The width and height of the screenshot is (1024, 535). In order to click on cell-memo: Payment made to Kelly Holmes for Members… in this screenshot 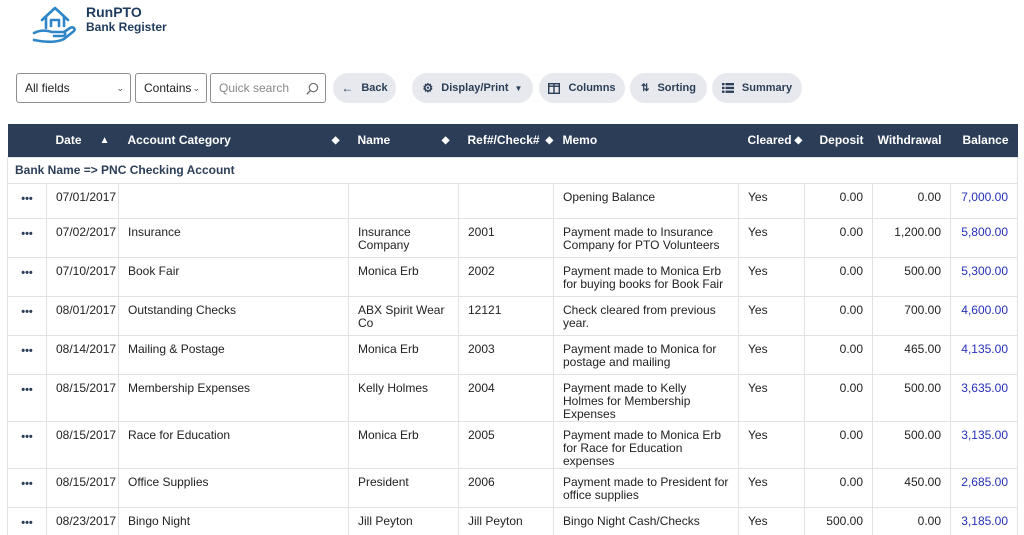, I will do `click(646, 397)`.